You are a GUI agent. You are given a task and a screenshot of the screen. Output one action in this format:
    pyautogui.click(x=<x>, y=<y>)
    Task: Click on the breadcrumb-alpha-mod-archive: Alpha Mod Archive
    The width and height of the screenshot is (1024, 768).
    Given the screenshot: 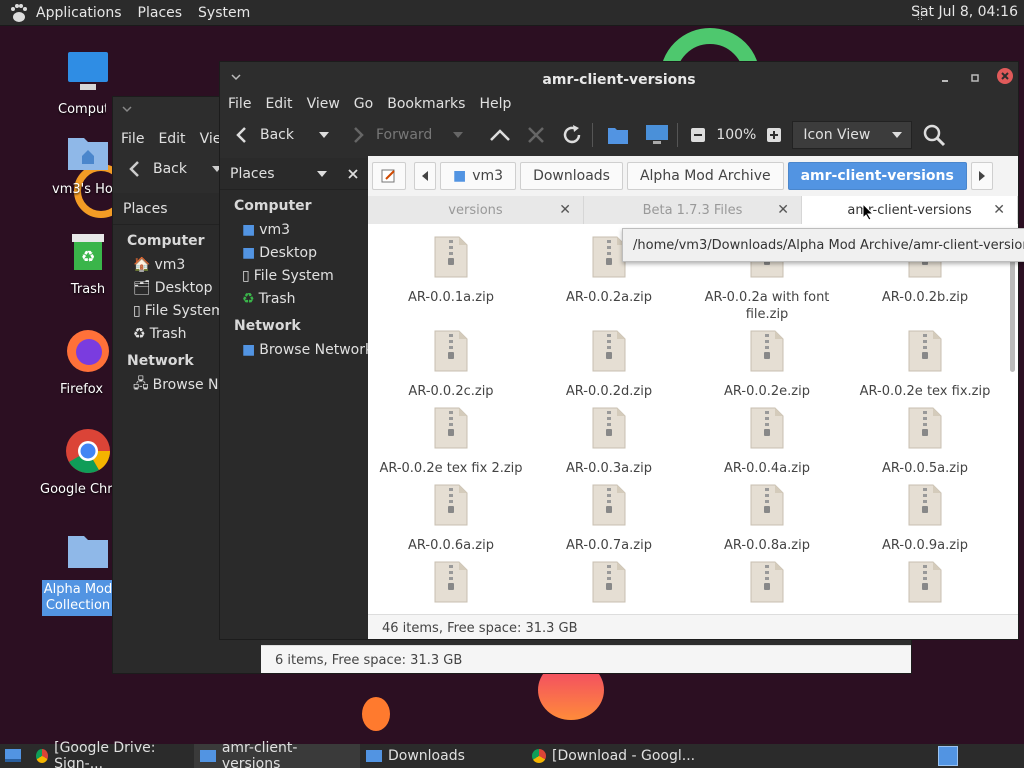 What is the action you would take?
    pyautogui.click(x=705, y=176)
    